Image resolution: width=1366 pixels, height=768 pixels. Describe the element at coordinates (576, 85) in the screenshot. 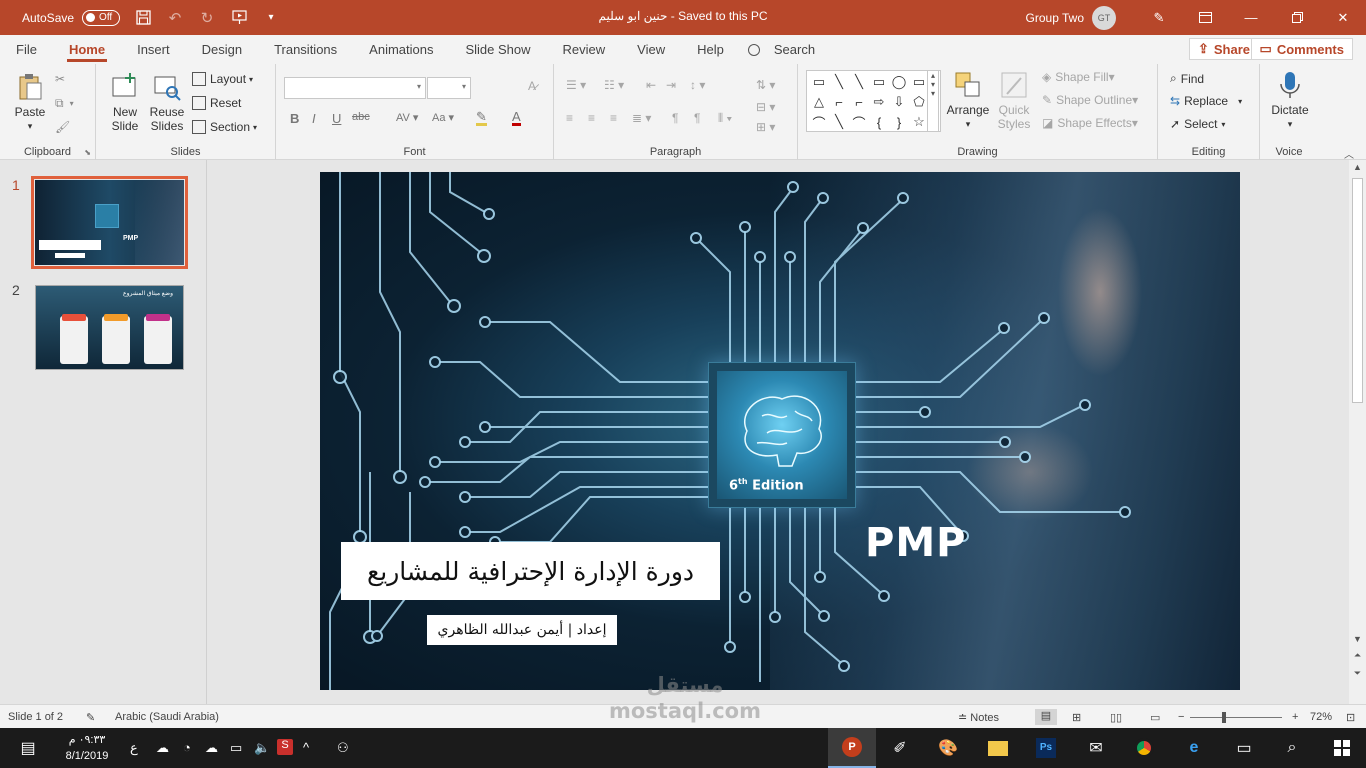

I see `bullets-icon: ☰ ▾` at that location.